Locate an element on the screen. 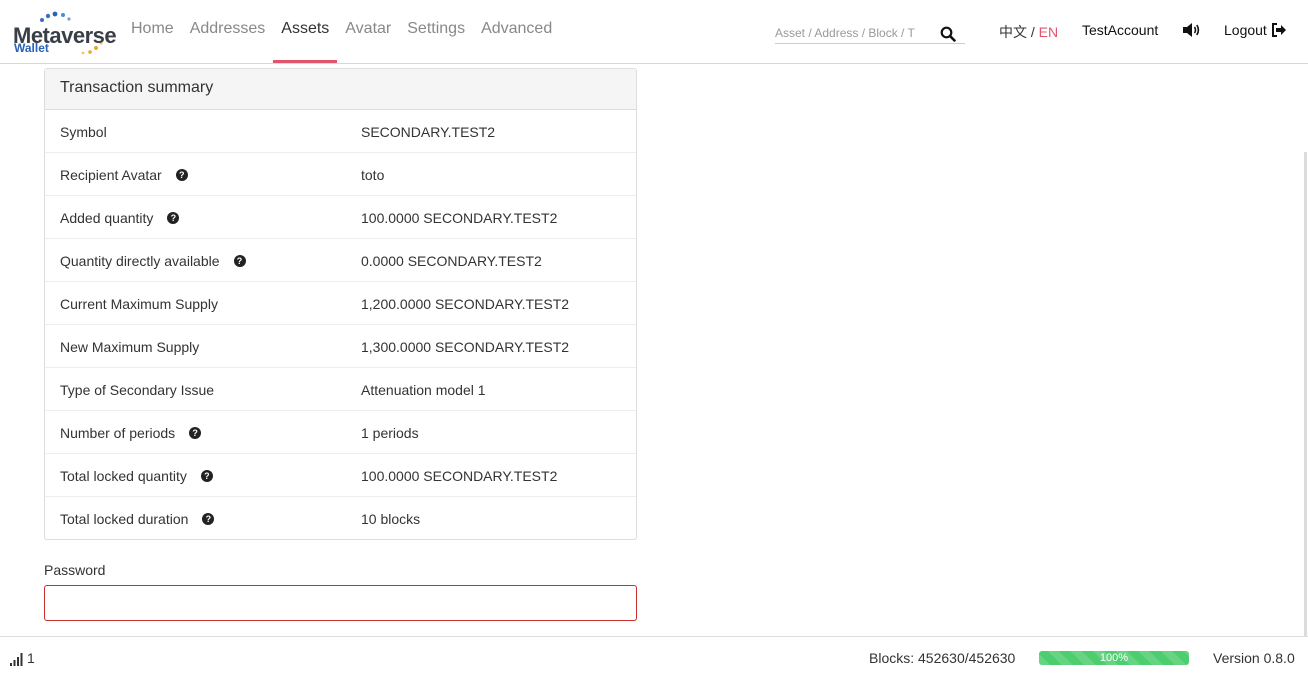 The image size is (1308, 675). row-label: Symbol is located at coordinates (83, 132).